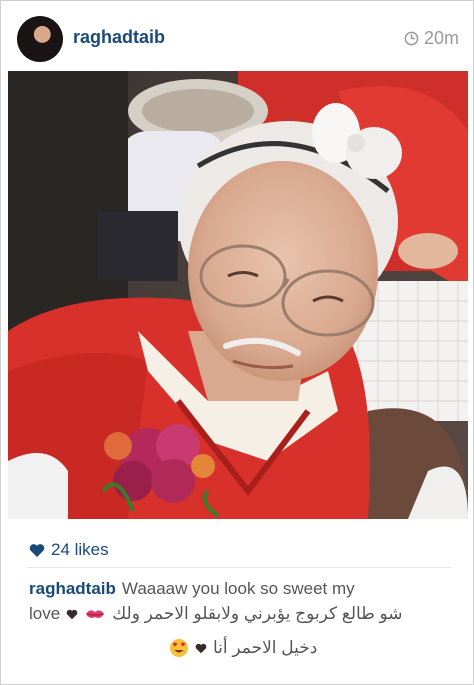 The image size is (474, 685). Describe the element at coordinates (72, 588) in the screenshot. I see `caption-username: raghadtaib` at that location.